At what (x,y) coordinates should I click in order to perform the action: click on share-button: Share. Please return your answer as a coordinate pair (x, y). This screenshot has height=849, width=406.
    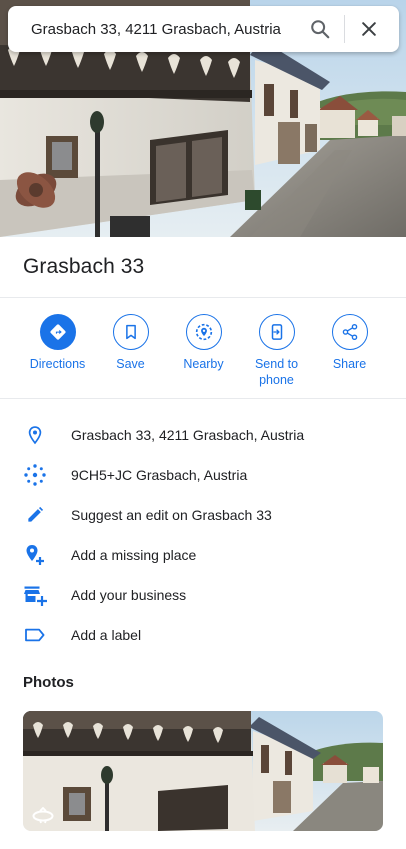
    Looking at the image, I should click on (349, 351).